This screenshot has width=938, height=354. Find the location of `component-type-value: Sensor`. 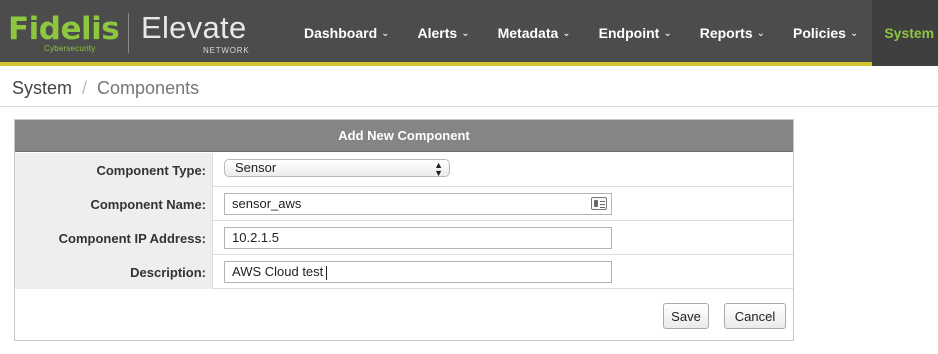

component-type-value: Sensor is located at coordinates (256, 167).